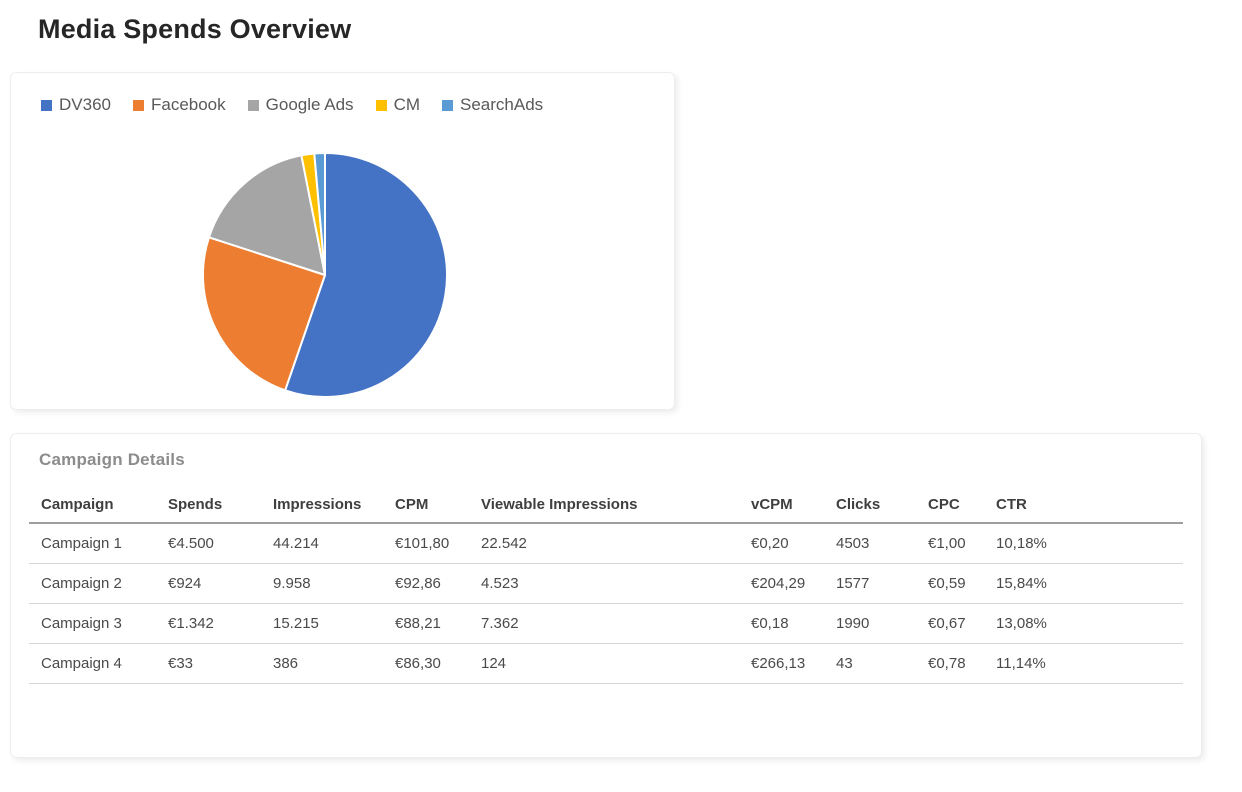 This screenshot has height=792, width=1242. I want to click on legend-item-facebook: Facebook, so click(179, 105).